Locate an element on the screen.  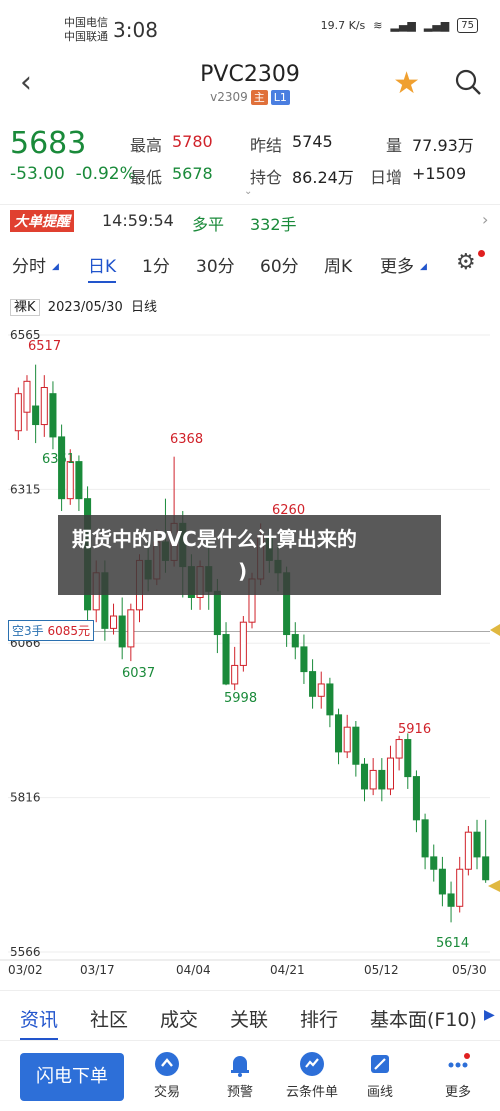
tab-daily-k: 日K is located at coordinates (102, 267).